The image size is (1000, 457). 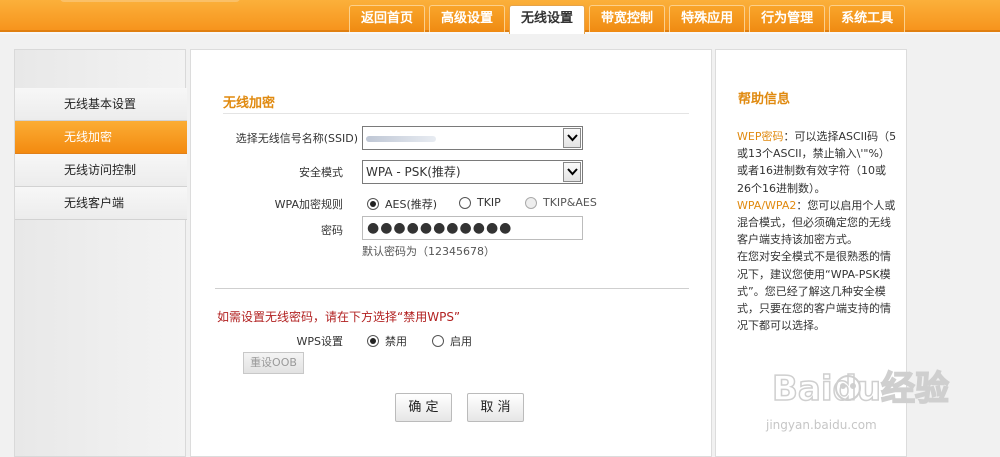 I want to click on main-nav-tabs: 返回首页 高级设置 无线设置 带宽控制 特殊应用 行为管理 系统工具, so click(x=627, y=19).